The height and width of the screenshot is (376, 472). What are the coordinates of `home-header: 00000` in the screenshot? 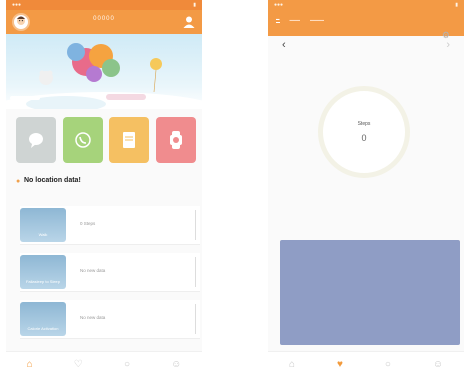 It's located at (104, 22).